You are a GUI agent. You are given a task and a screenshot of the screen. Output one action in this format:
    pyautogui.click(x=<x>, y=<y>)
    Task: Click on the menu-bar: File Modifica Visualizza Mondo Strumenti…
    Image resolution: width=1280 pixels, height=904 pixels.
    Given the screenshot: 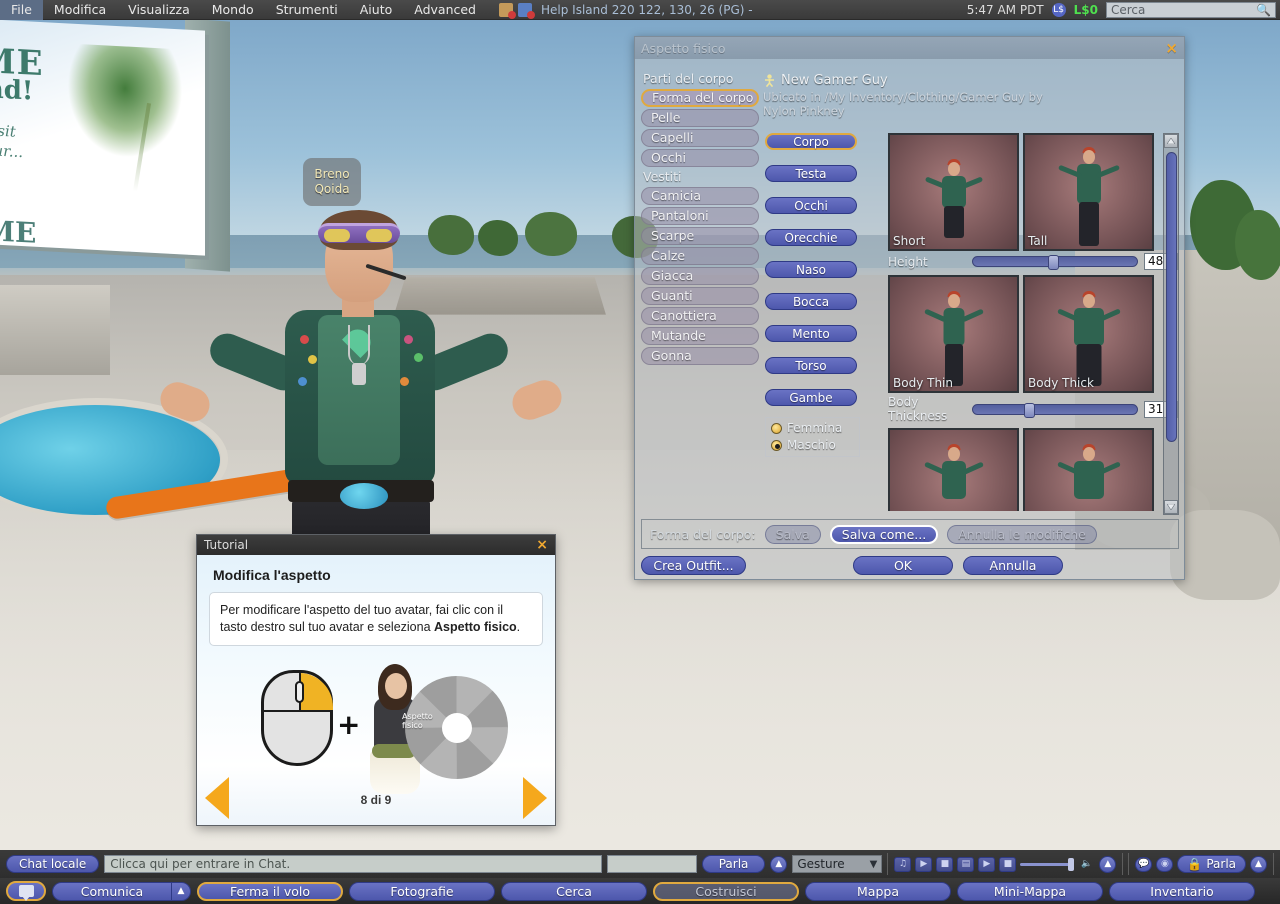 What is the action you would take?
    pyautogui.click(x=640, y=10)
    